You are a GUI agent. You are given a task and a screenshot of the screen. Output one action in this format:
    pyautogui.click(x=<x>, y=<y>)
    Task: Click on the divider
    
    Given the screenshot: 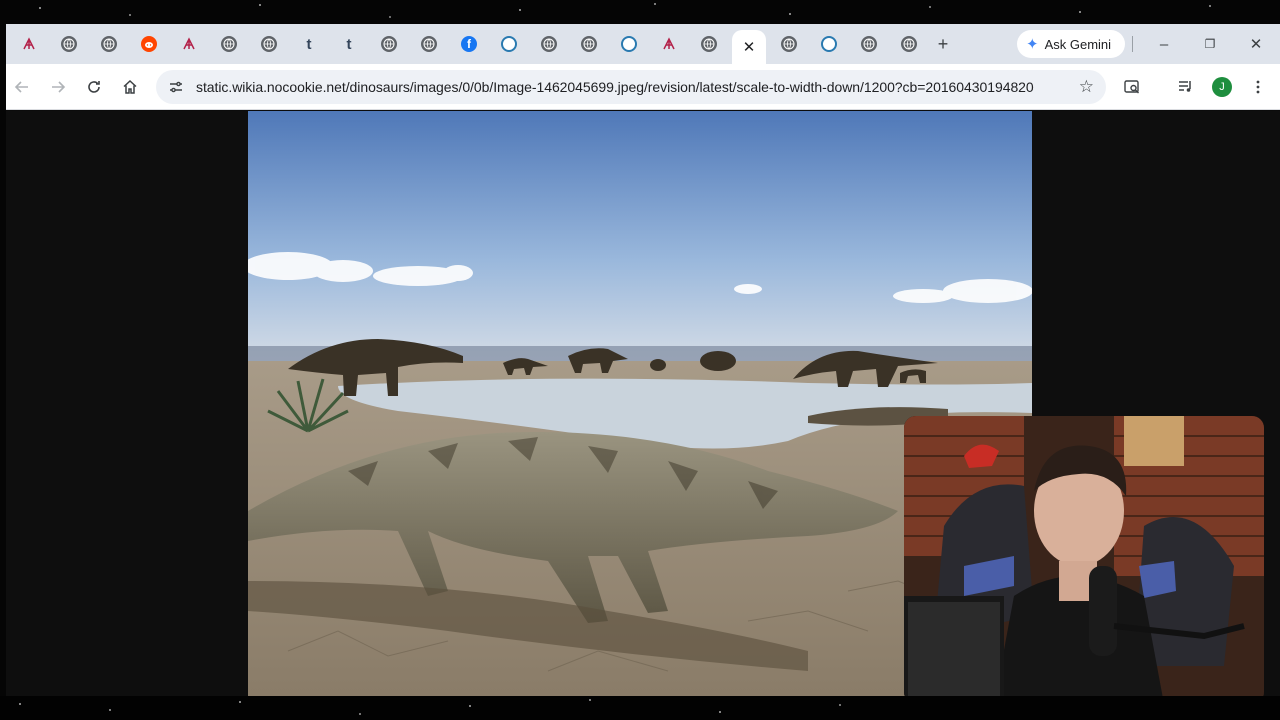 What is the action you would take?
    pyautogui.click(x=1132, y=44)
    